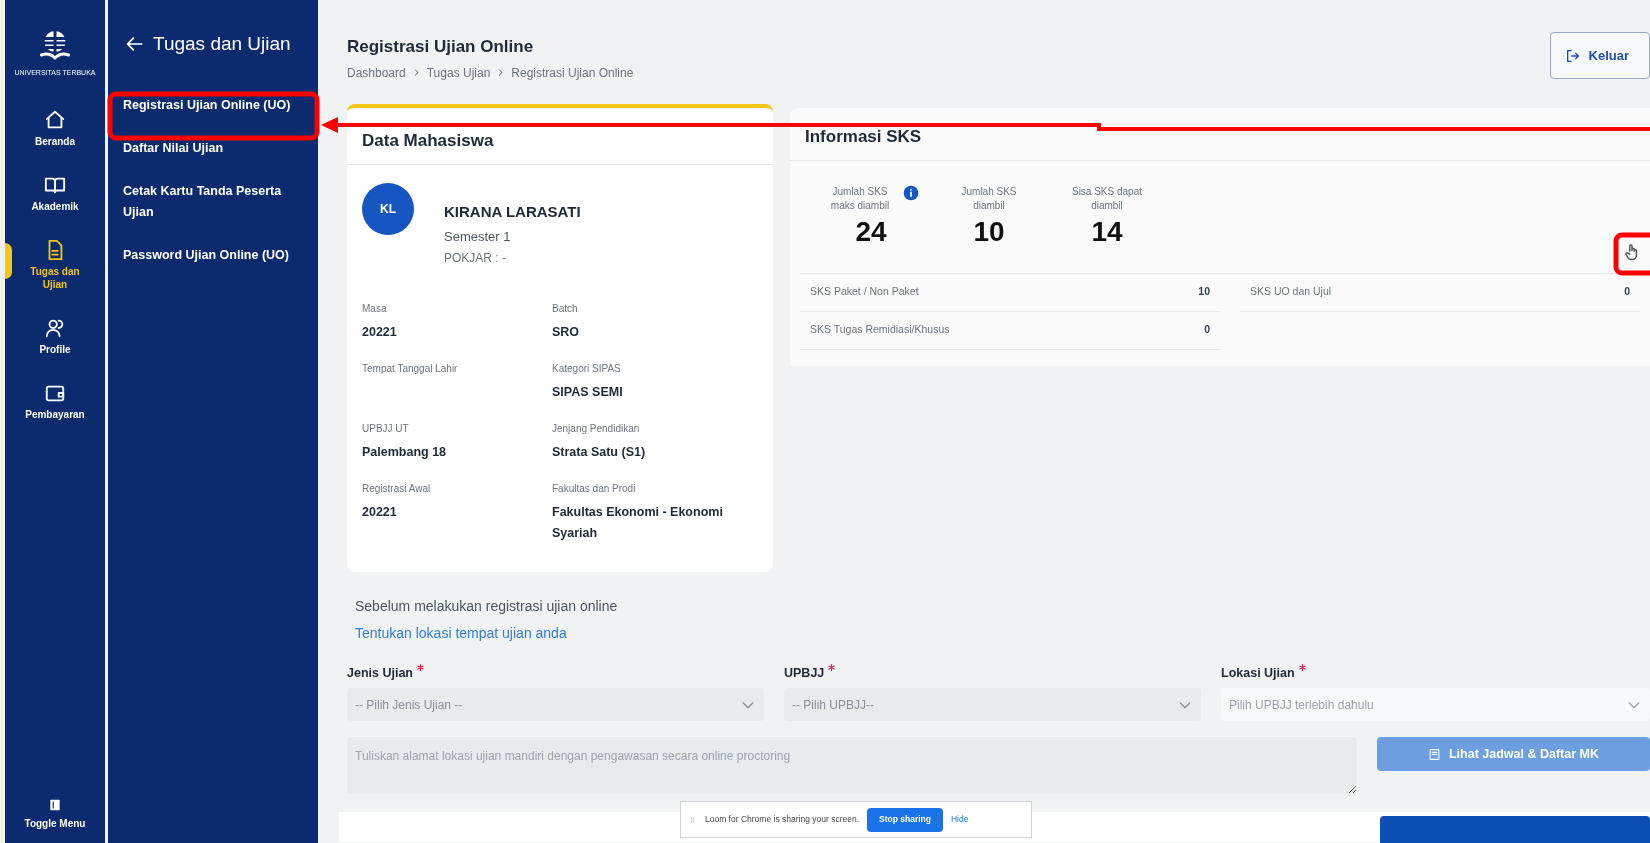 The image size is (1650, 843). Describe the element at coordinates (860, 198) in the screenshot. I see `stat-label: Jumlah SKS maks diambil` at that location.